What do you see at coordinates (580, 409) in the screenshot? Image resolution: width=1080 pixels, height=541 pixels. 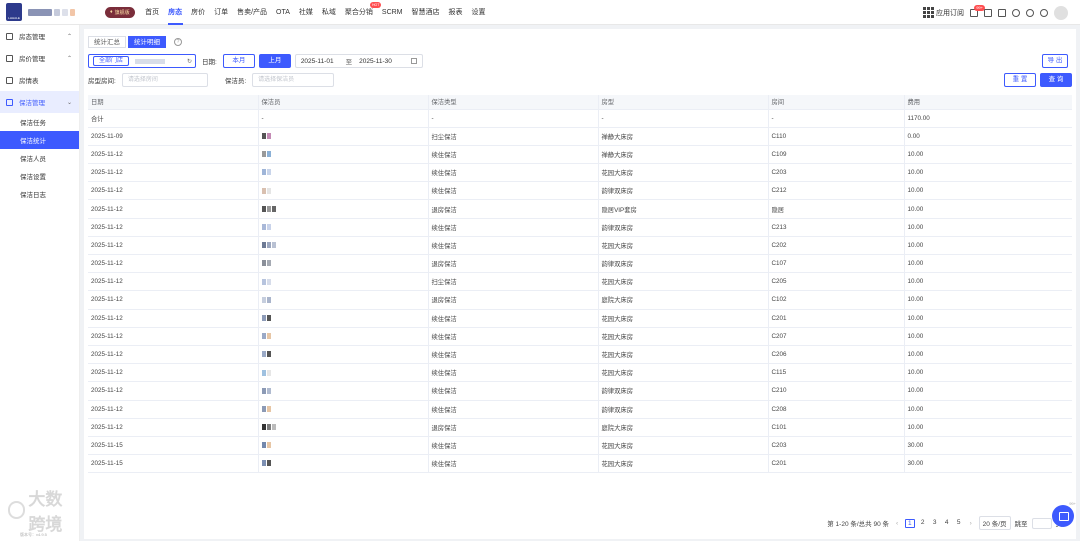 I see `table-row: 2025-11-12 续住保洁 韵律双床房 C208 10.00` at bounding box center [580, 409].